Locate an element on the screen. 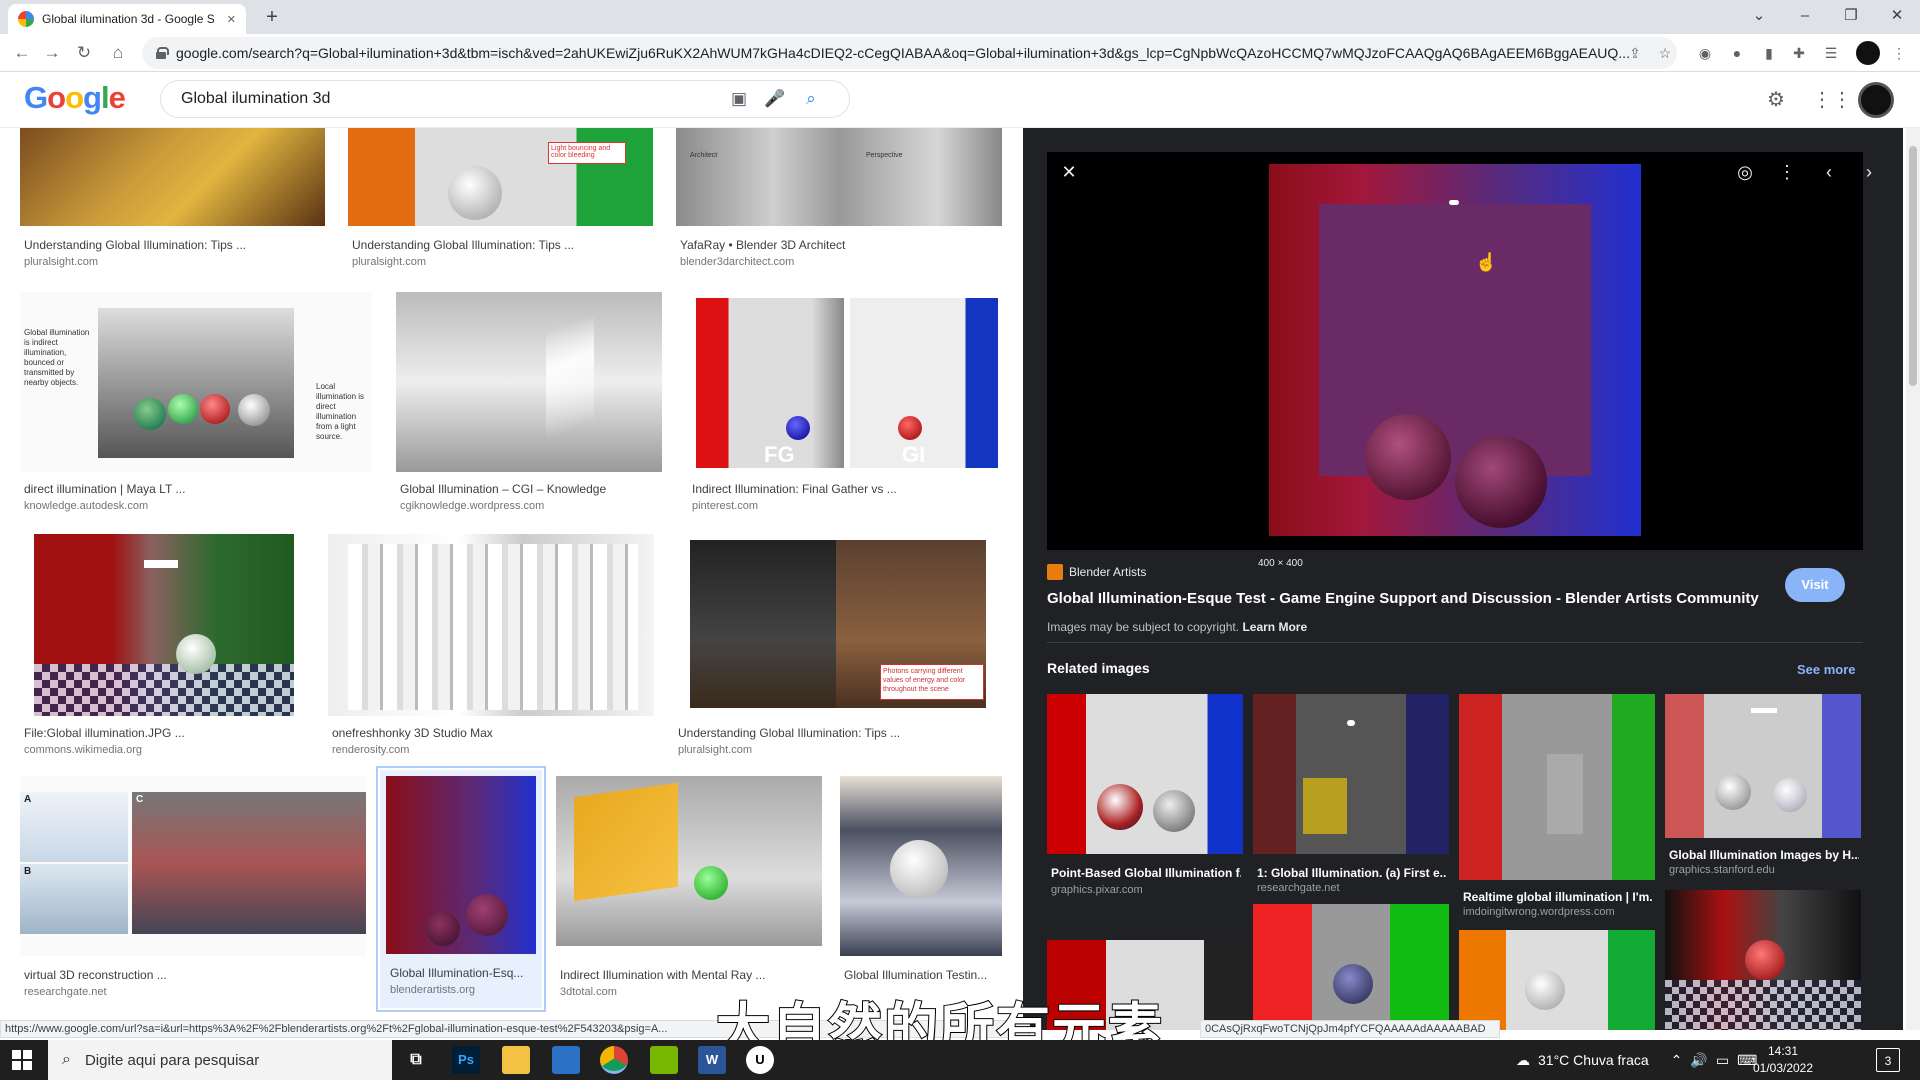  lens-search-icon: ◎ is located at coordinates (1745, 172).